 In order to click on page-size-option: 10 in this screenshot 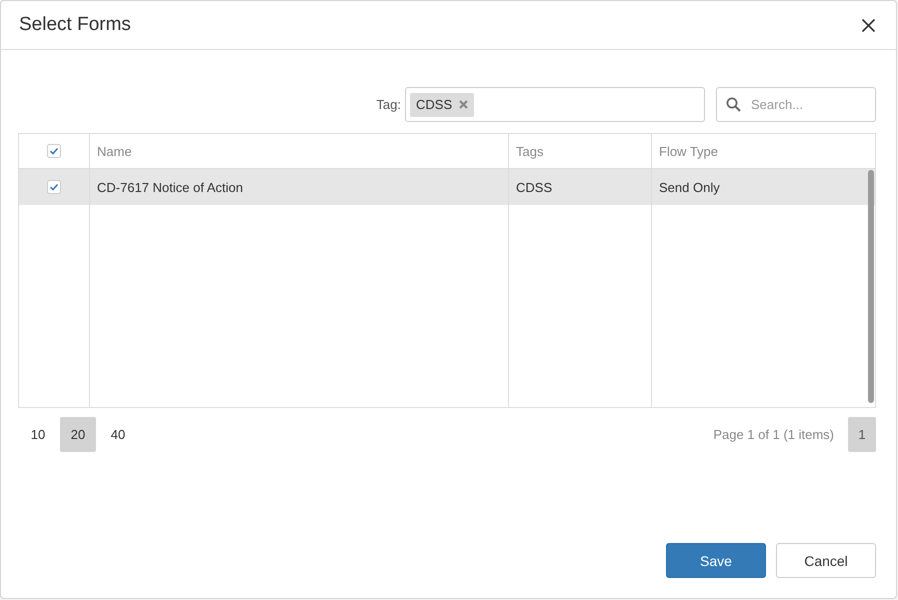, I will do `click(38, 434)`.